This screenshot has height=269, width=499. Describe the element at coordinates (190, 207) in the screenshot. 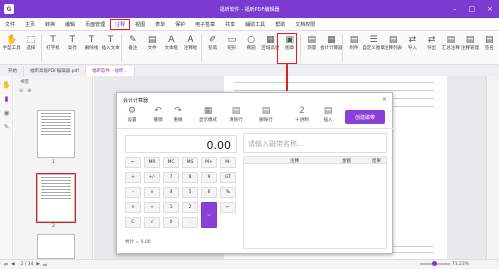

I see `calc-key: 2` at that location.